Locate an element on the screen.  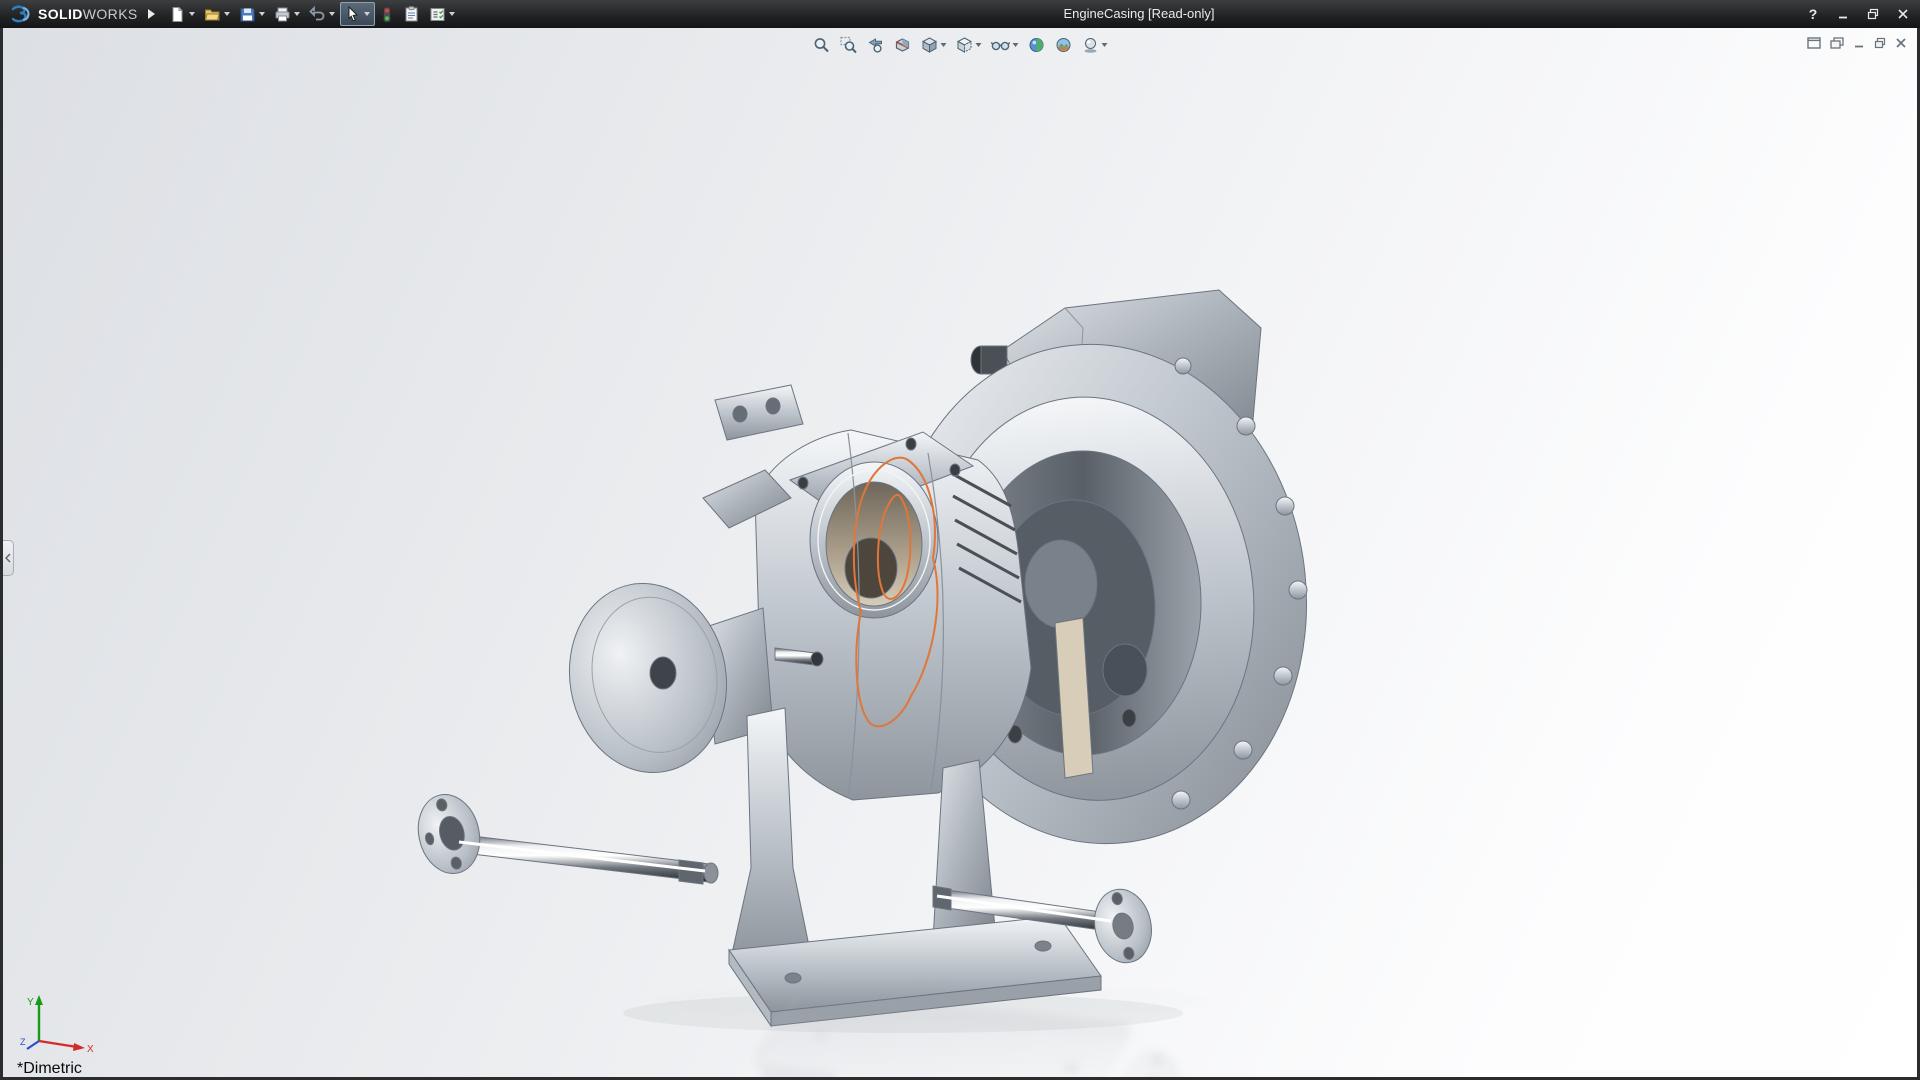
document-minimize-button is located at coordinates (1859, 43).